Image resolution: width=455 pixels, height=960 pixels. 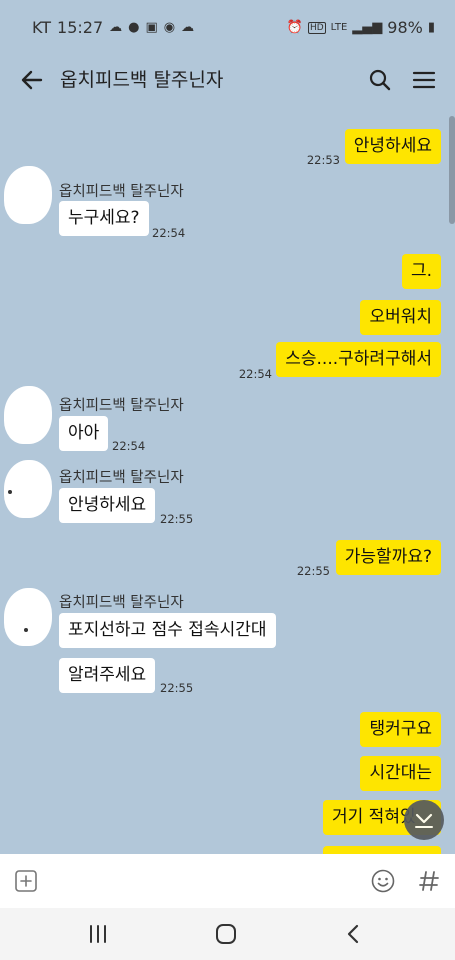 What do you see at coordinates (294, 27) in the screenshot?
I see `alarm-icon: ⏰` at bounding box center [294, 27].